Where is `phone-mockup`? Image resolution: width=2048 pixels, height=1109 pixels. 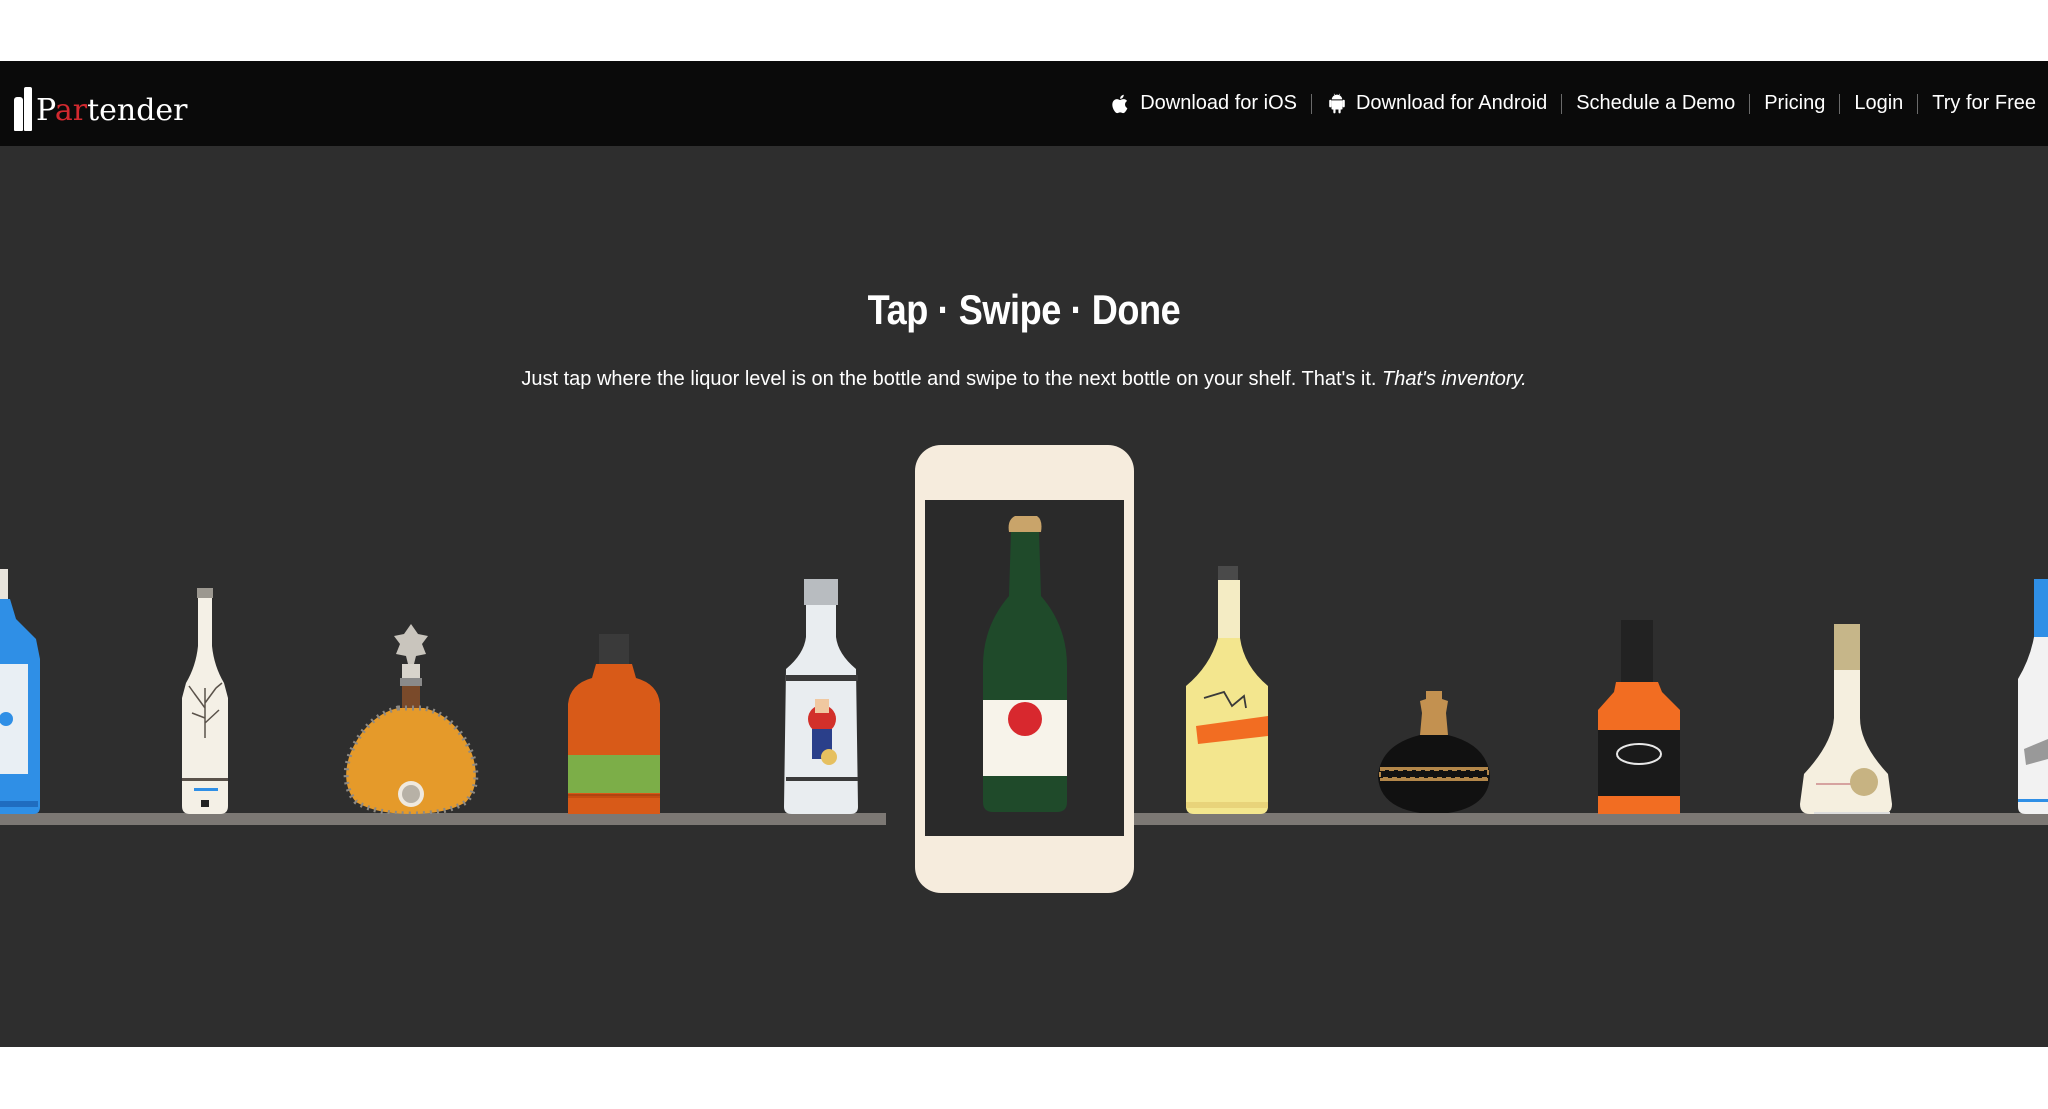
phone-mockup is located at coordinates (1024, 669).